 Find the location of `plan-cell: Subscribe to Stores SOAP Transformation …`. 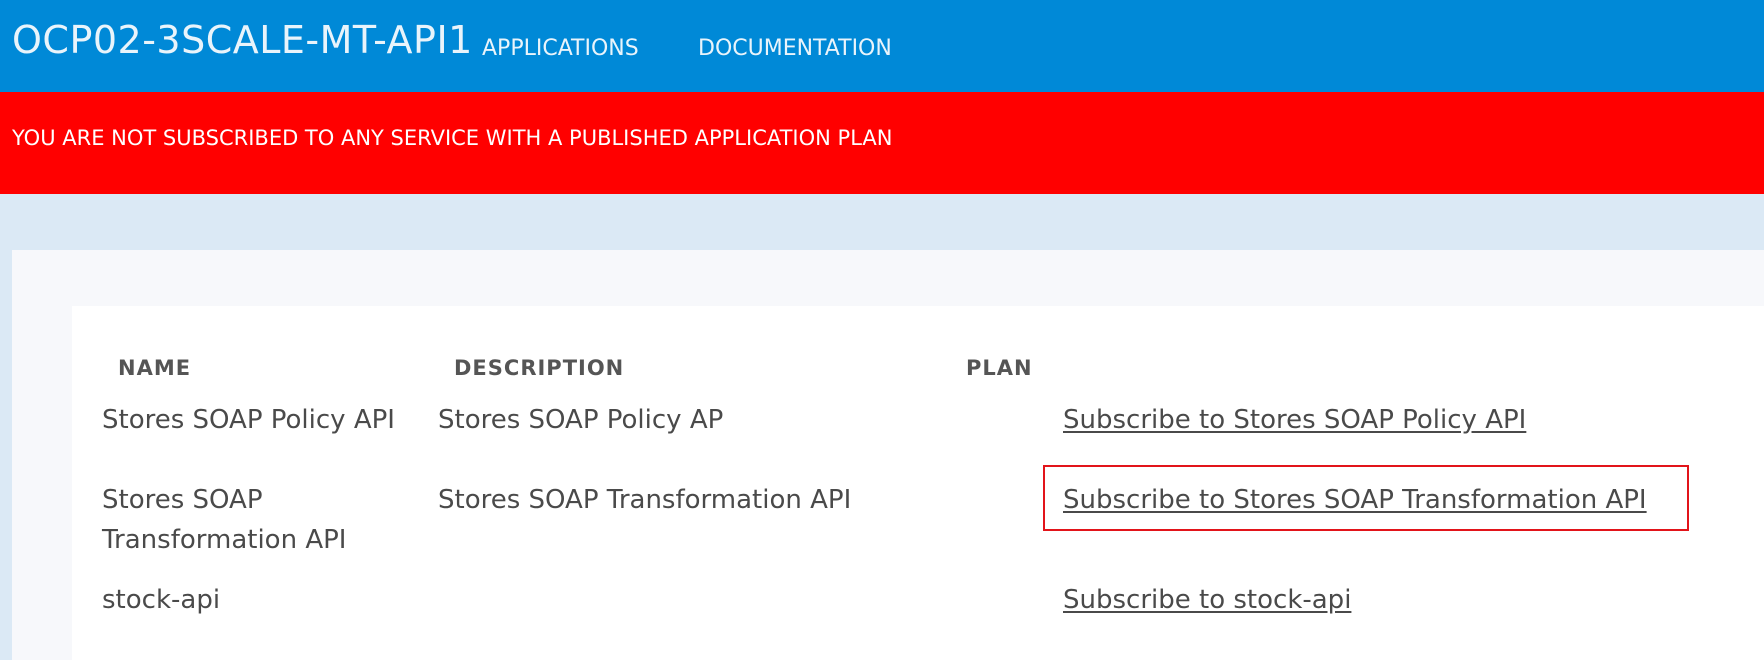

plan-cell: Subscribe to Stores SOAP Transformation … is located at coordinates (1355, 500).